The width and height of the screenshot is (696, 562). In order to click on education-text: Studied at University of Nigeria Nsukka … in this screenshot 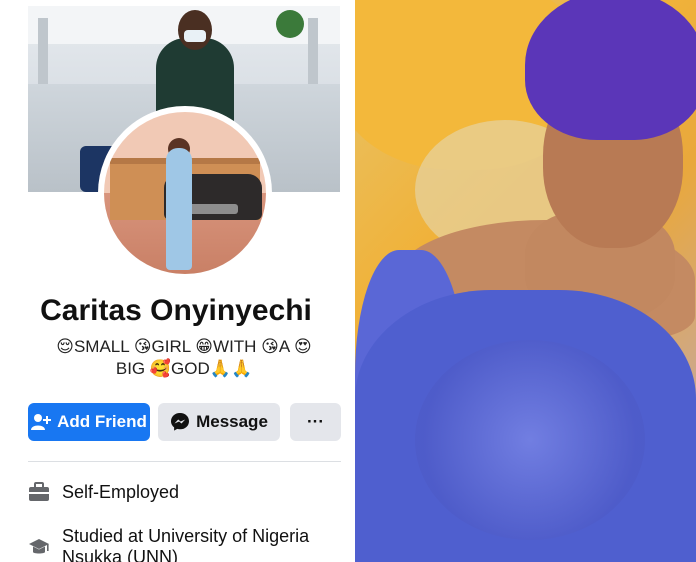, I will do `click(186, 544)`.